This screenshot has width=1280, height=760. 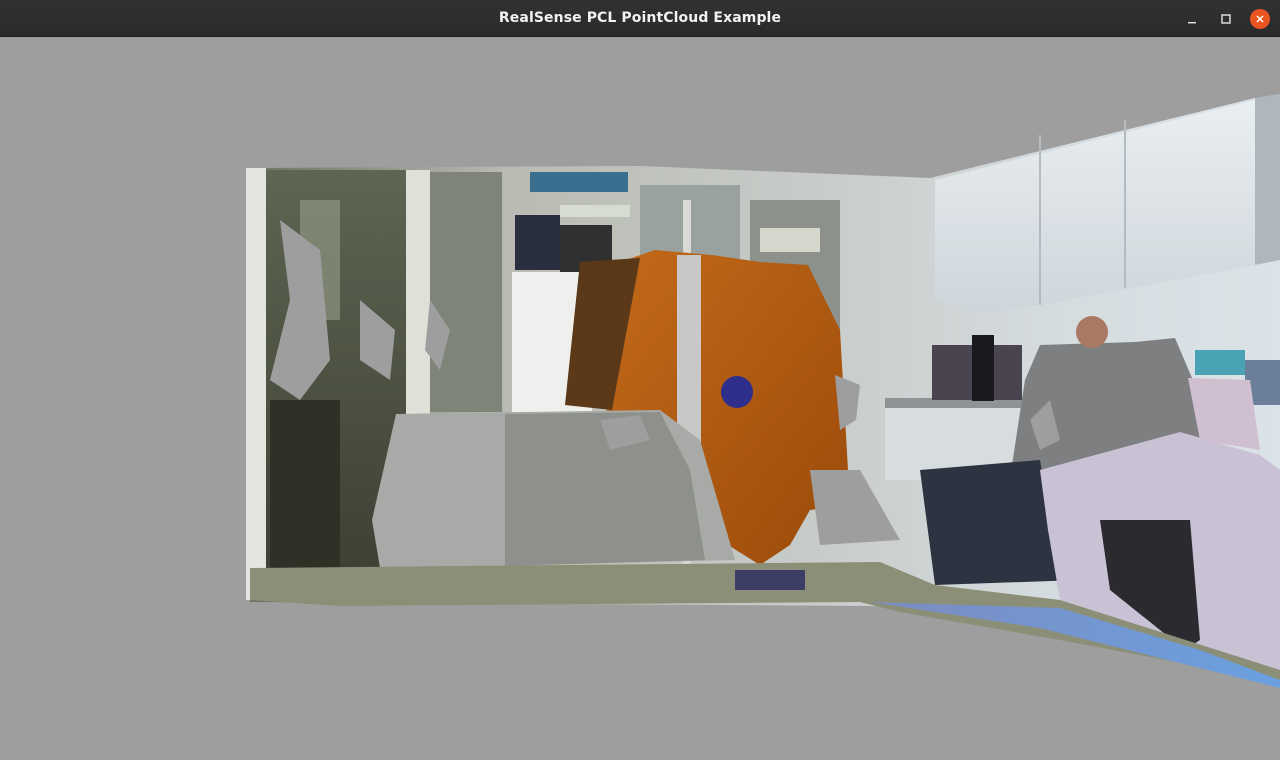 What do you see at coordinates (553, 489) in the screenshot?
I see `couch-blanket` at bounding box center [553, 489].